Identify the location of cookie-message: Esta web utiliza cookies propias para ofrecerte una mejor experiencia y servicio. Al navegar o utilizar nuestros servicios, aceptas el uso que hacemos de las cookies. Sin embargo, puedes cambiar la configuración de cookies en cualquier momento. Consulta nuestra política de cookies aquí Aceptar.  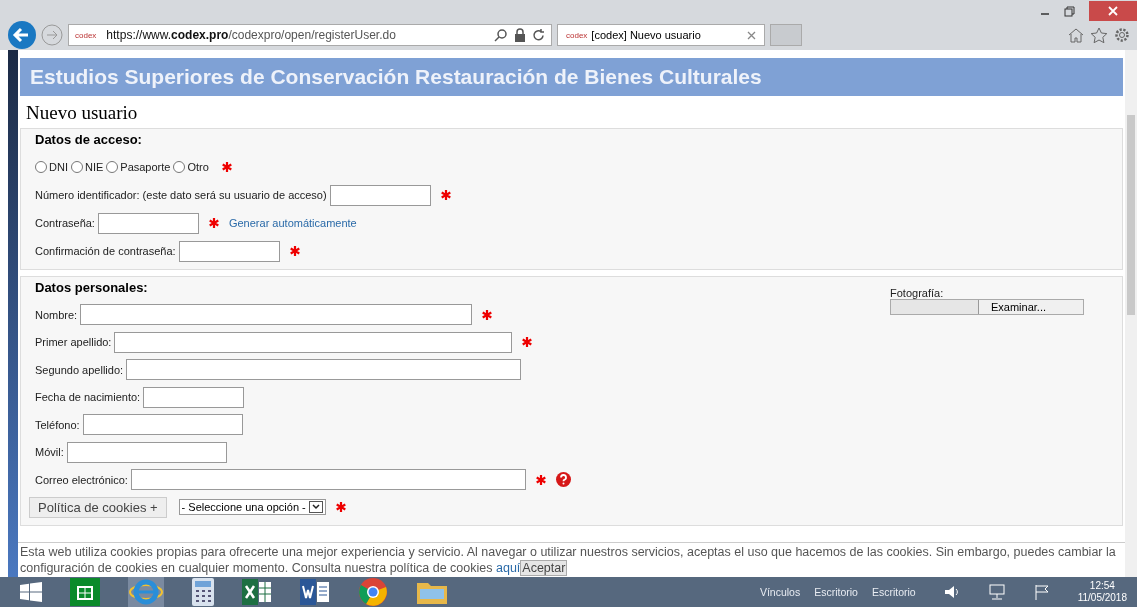
(568, 560).